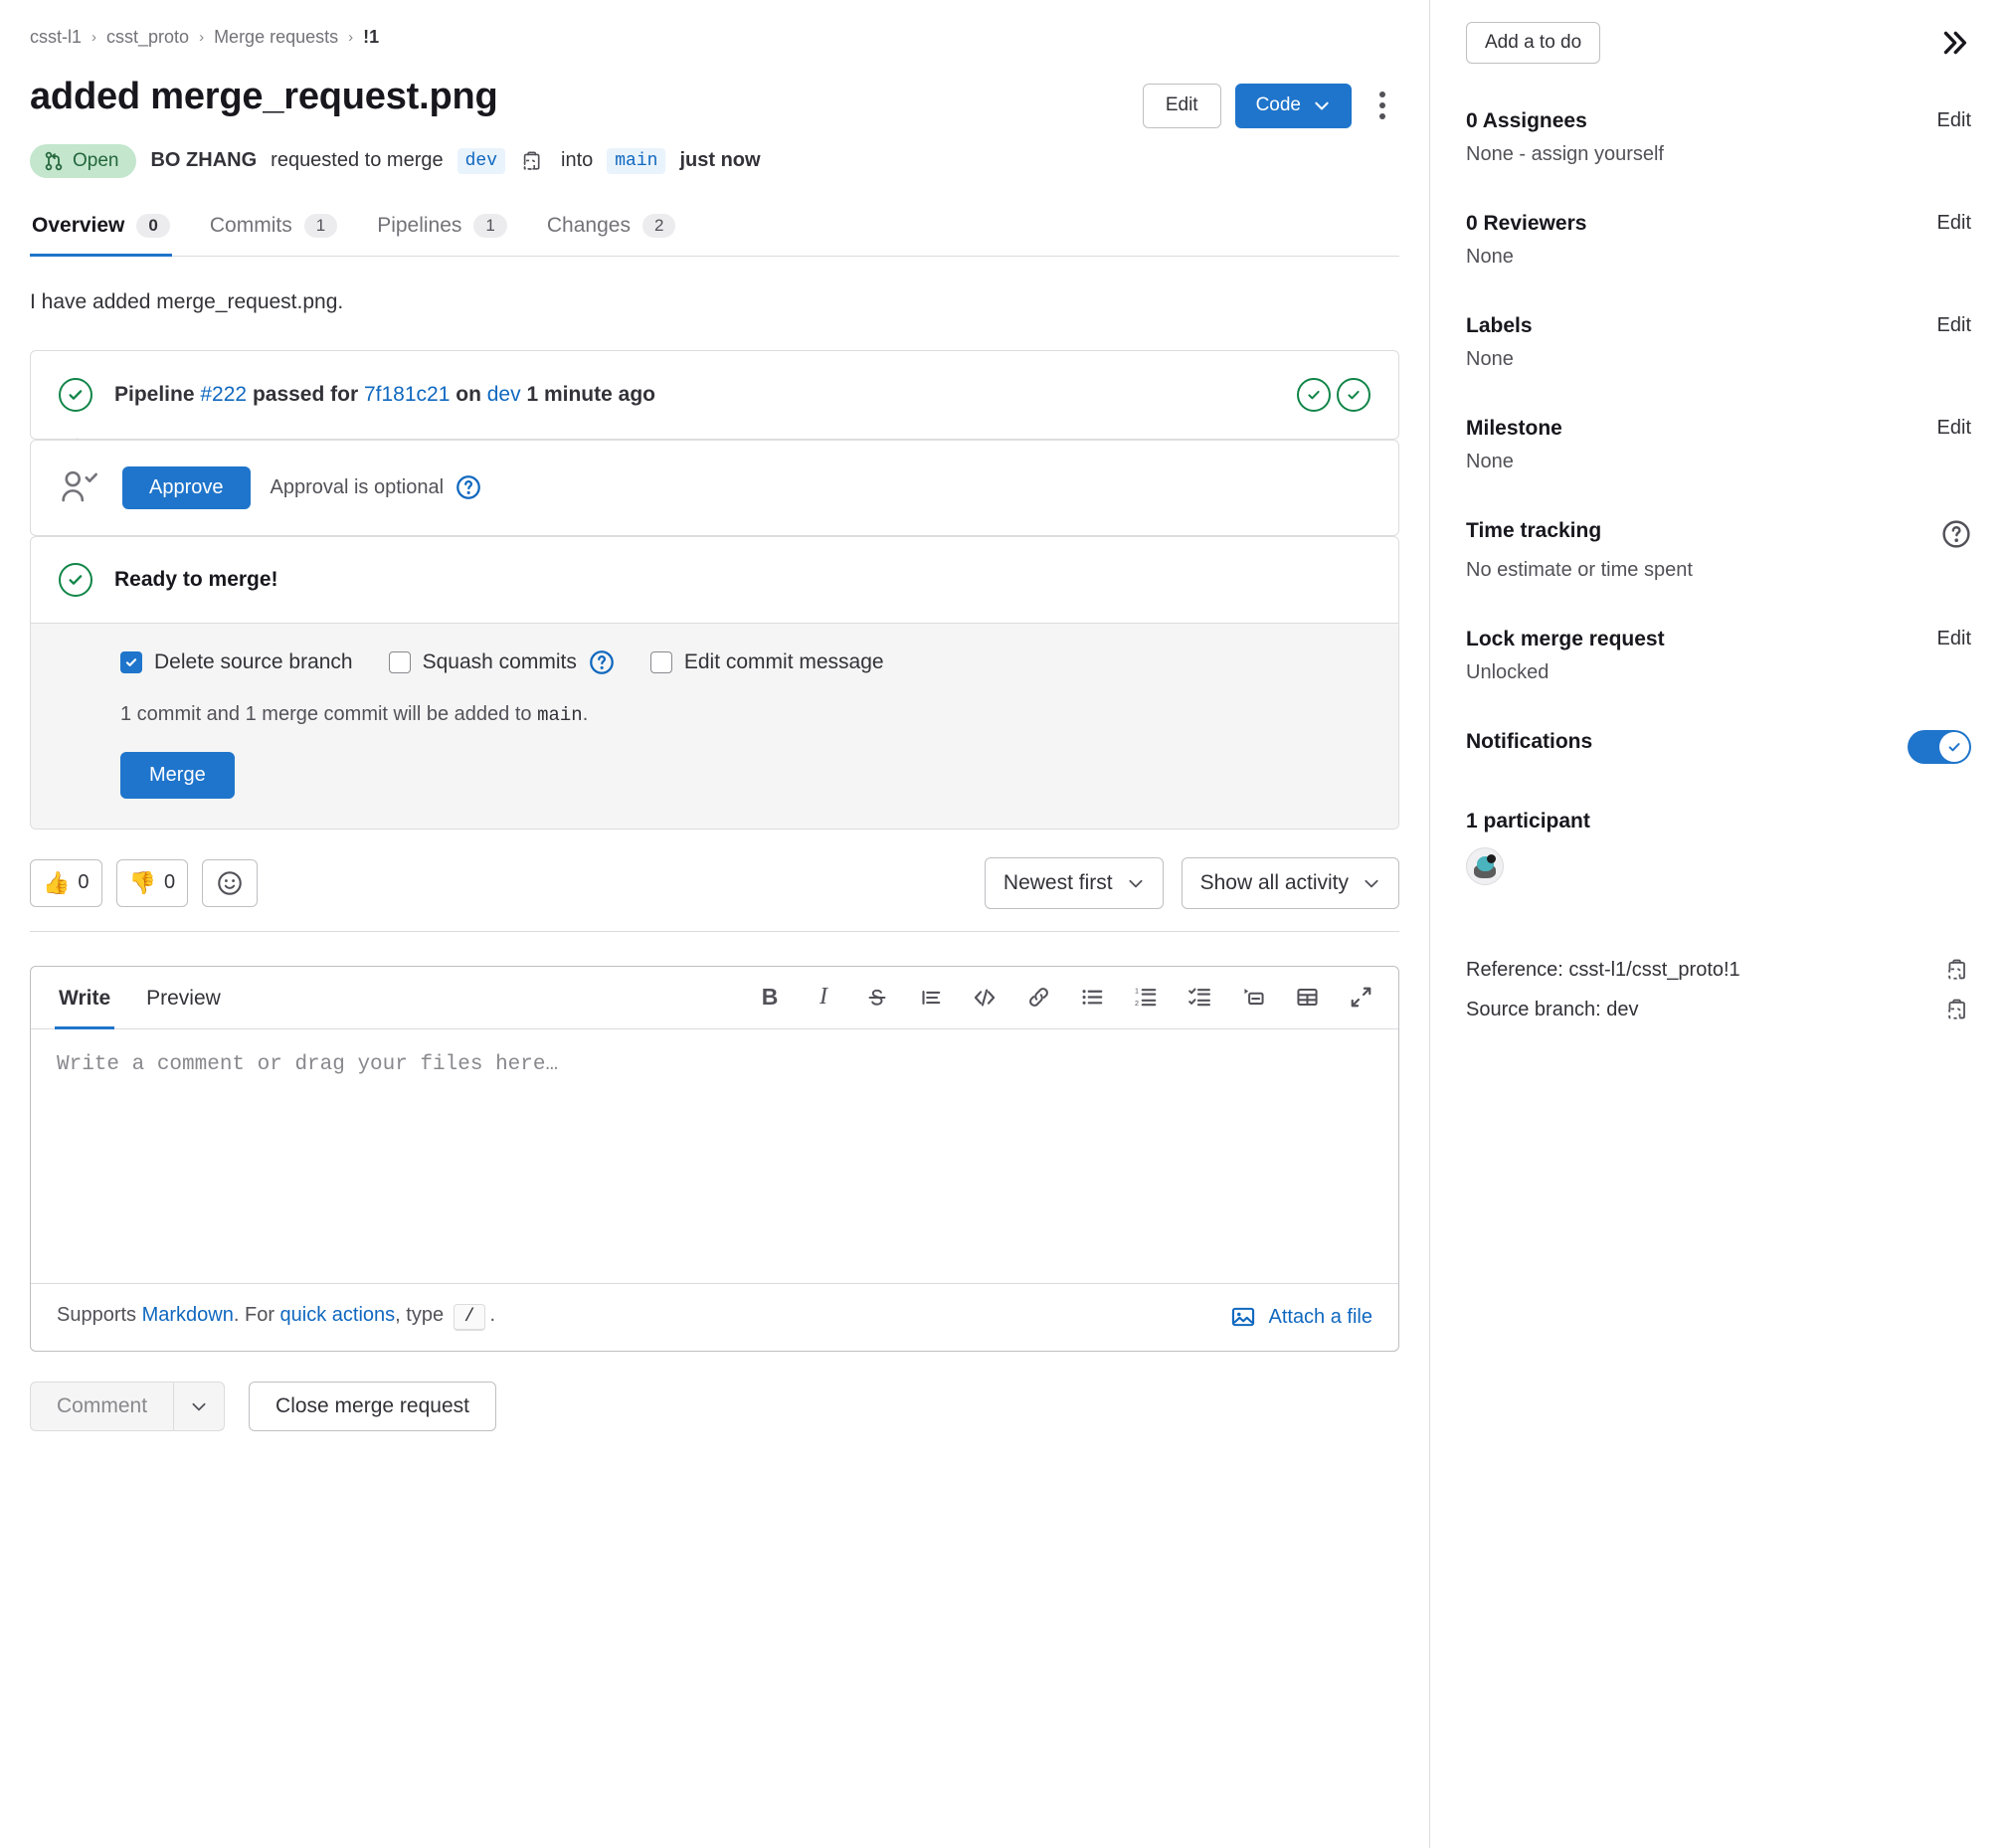  What do you see at coordinates (533, 161) in the screenshot?
I see `copy-branch-icon` at bounding box center [533, 161].